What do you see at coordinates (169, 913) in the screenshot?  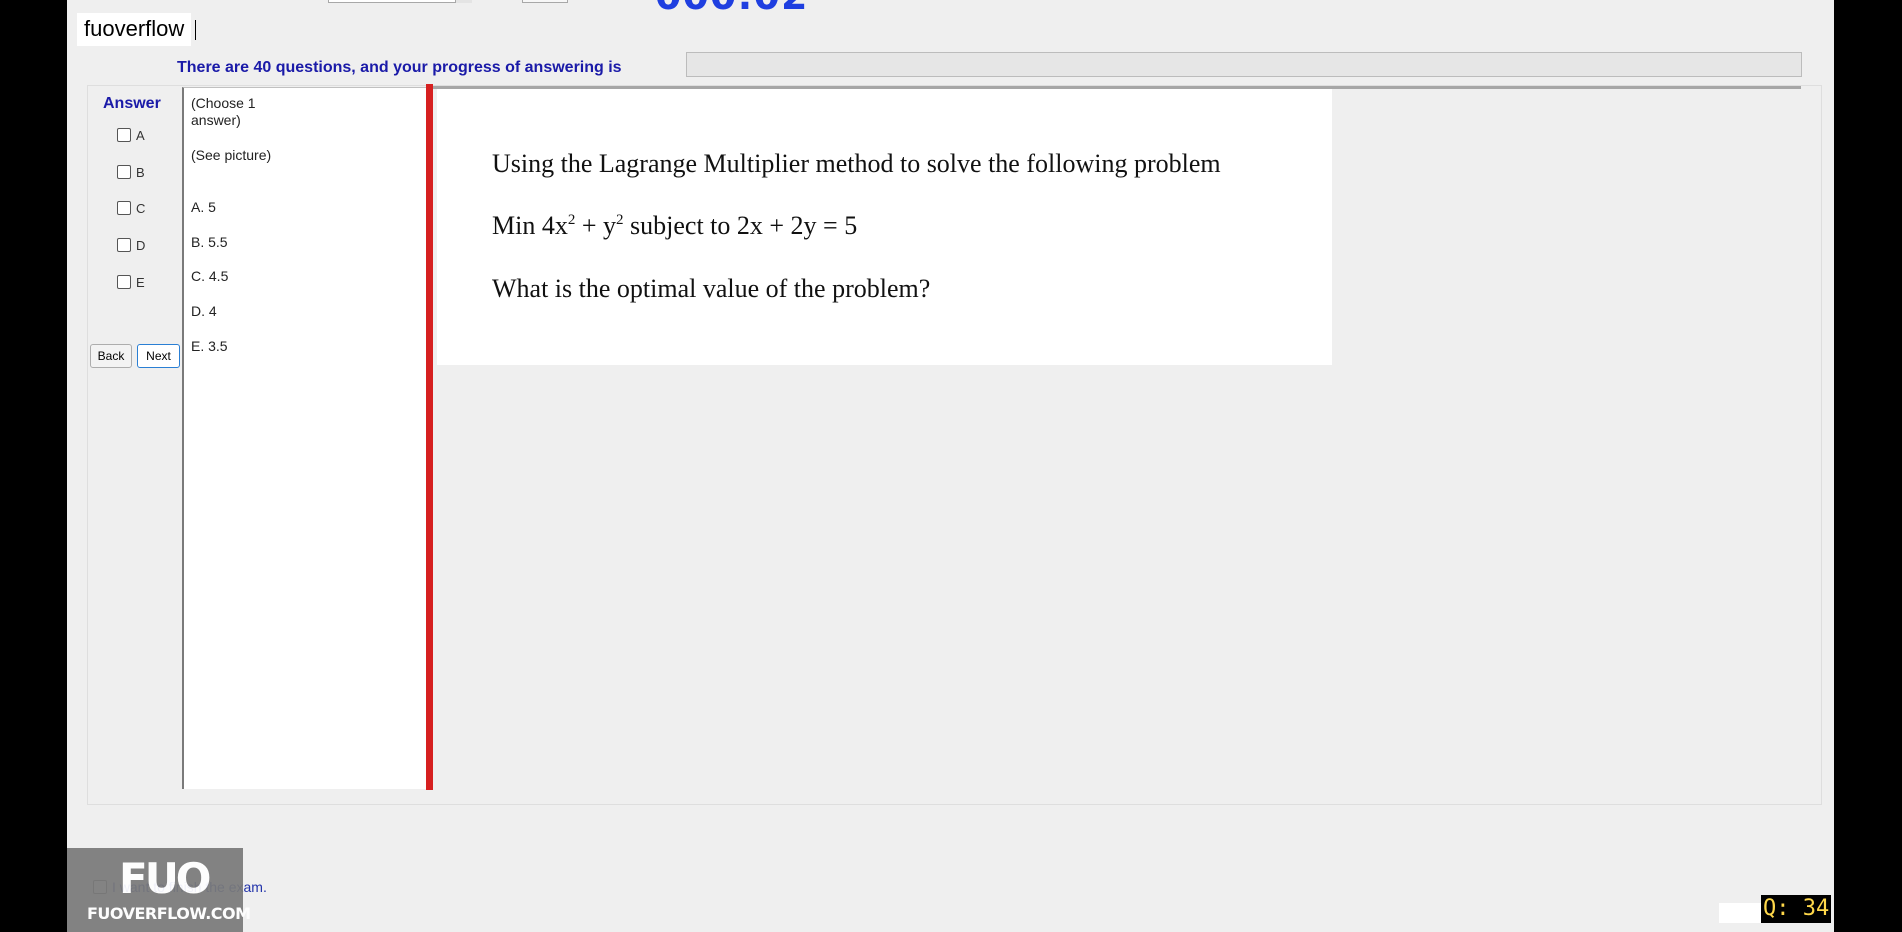 I see `logo-text: FUOVERFLOW.COM` at bounding box center [169, 913].